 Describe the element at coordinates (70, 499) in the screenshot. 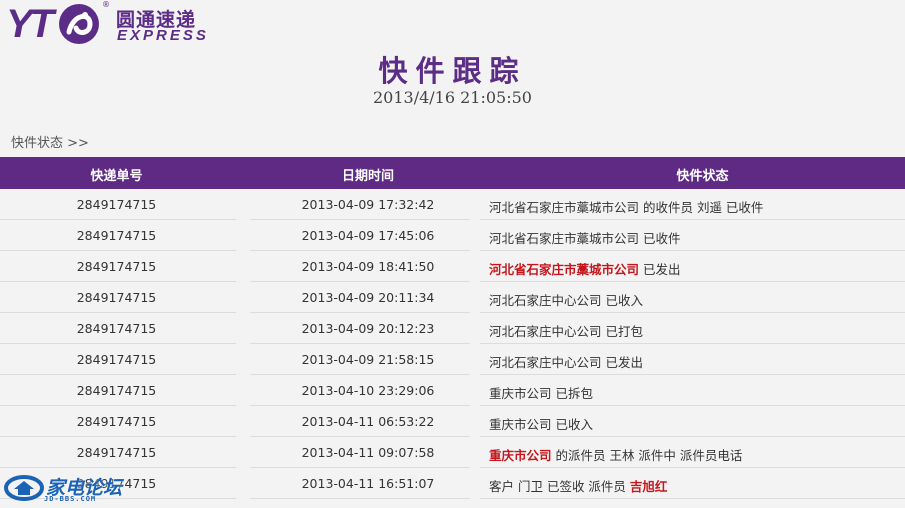

I see `watermark-sub: JD-BBS.COM` at that location.